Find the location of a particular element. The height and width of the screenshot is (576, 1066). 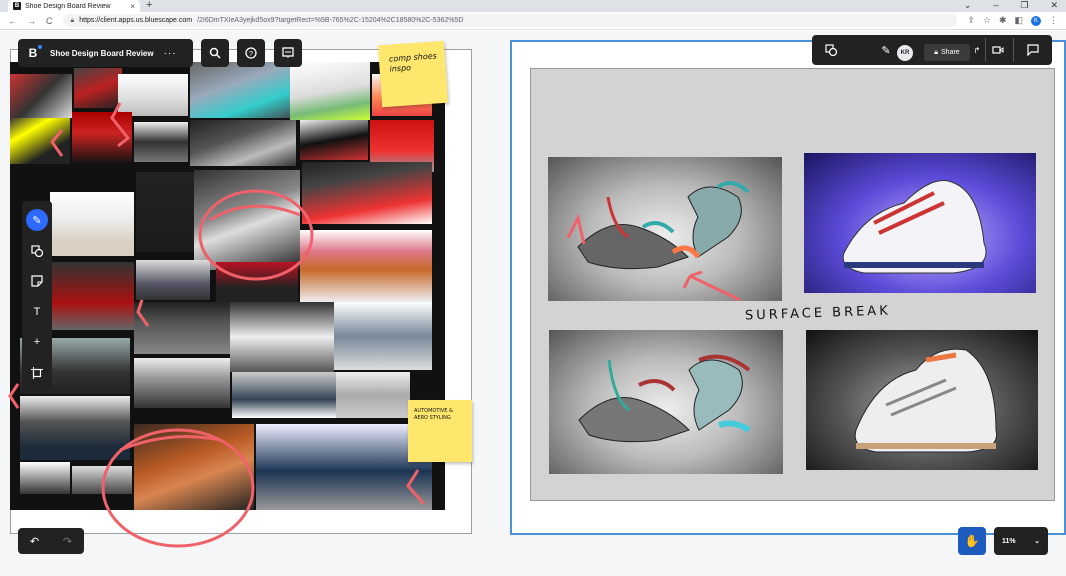

pan-mode-button: ✋ is located at coordinates (972, 541).